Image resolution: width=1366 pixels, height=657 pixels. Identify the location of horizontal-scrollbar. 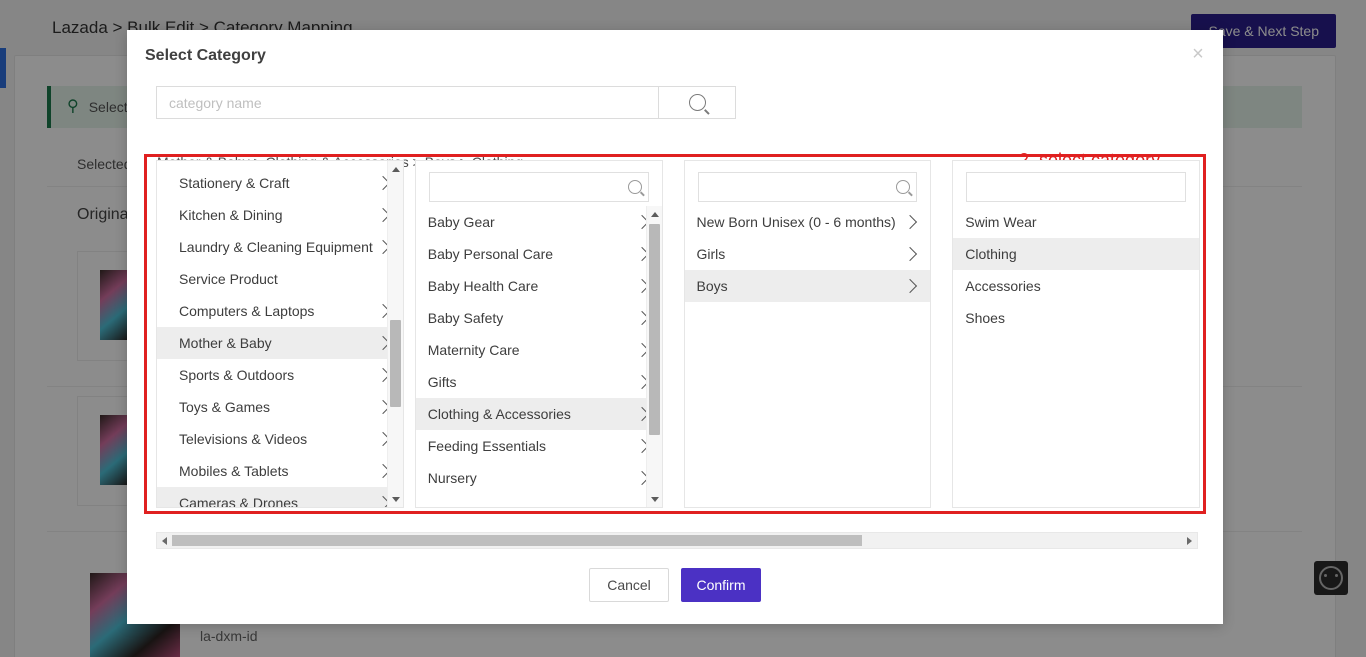
(677, 540).